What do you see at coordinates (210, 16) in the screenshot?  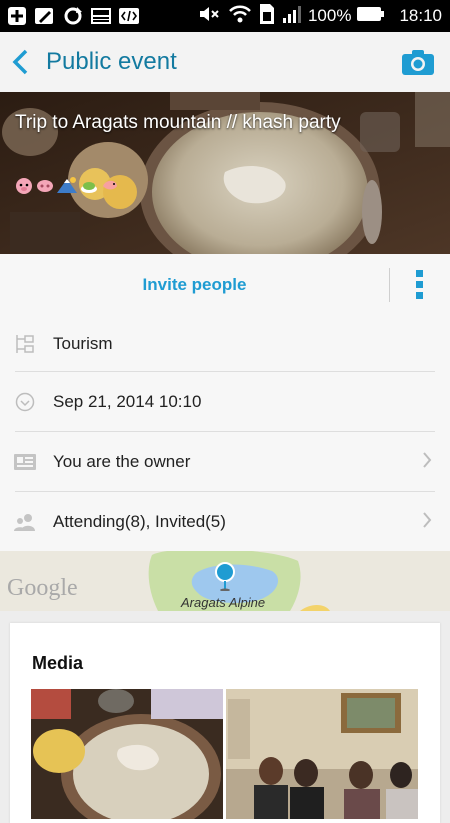 I see `mute-icon` at bounding box center [210, 16].